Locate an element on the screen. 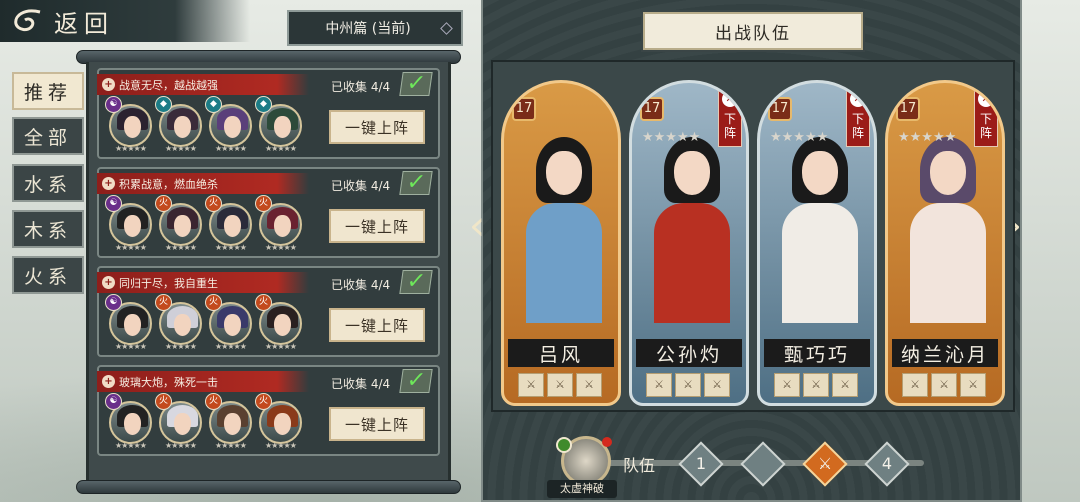  tab-label: 推荐 is located at coordinates (47, 92).